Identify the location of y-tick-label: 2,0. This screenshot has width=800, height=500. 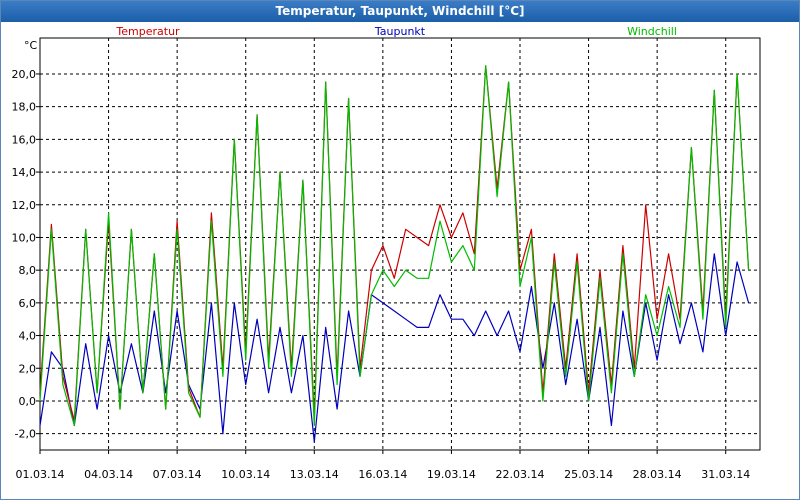
(28, 368).